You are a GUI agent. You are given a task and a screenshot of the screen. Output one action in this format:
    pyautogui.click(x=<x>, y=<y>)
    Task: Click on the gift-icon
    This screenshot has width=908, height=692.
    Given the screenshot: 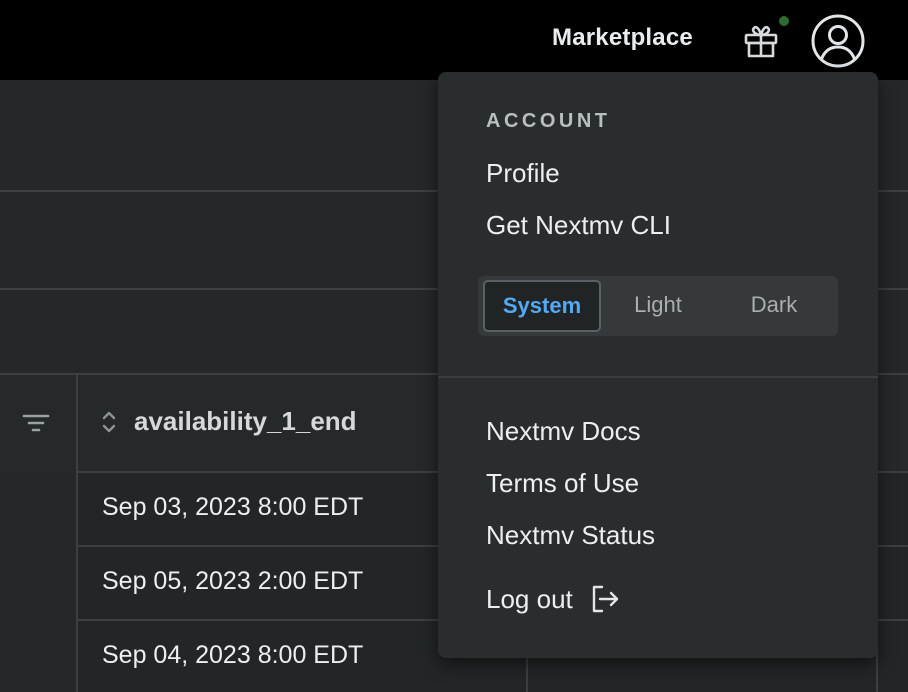 What is the action you would take?
    pyautogui.click(x=761, y=41)
    